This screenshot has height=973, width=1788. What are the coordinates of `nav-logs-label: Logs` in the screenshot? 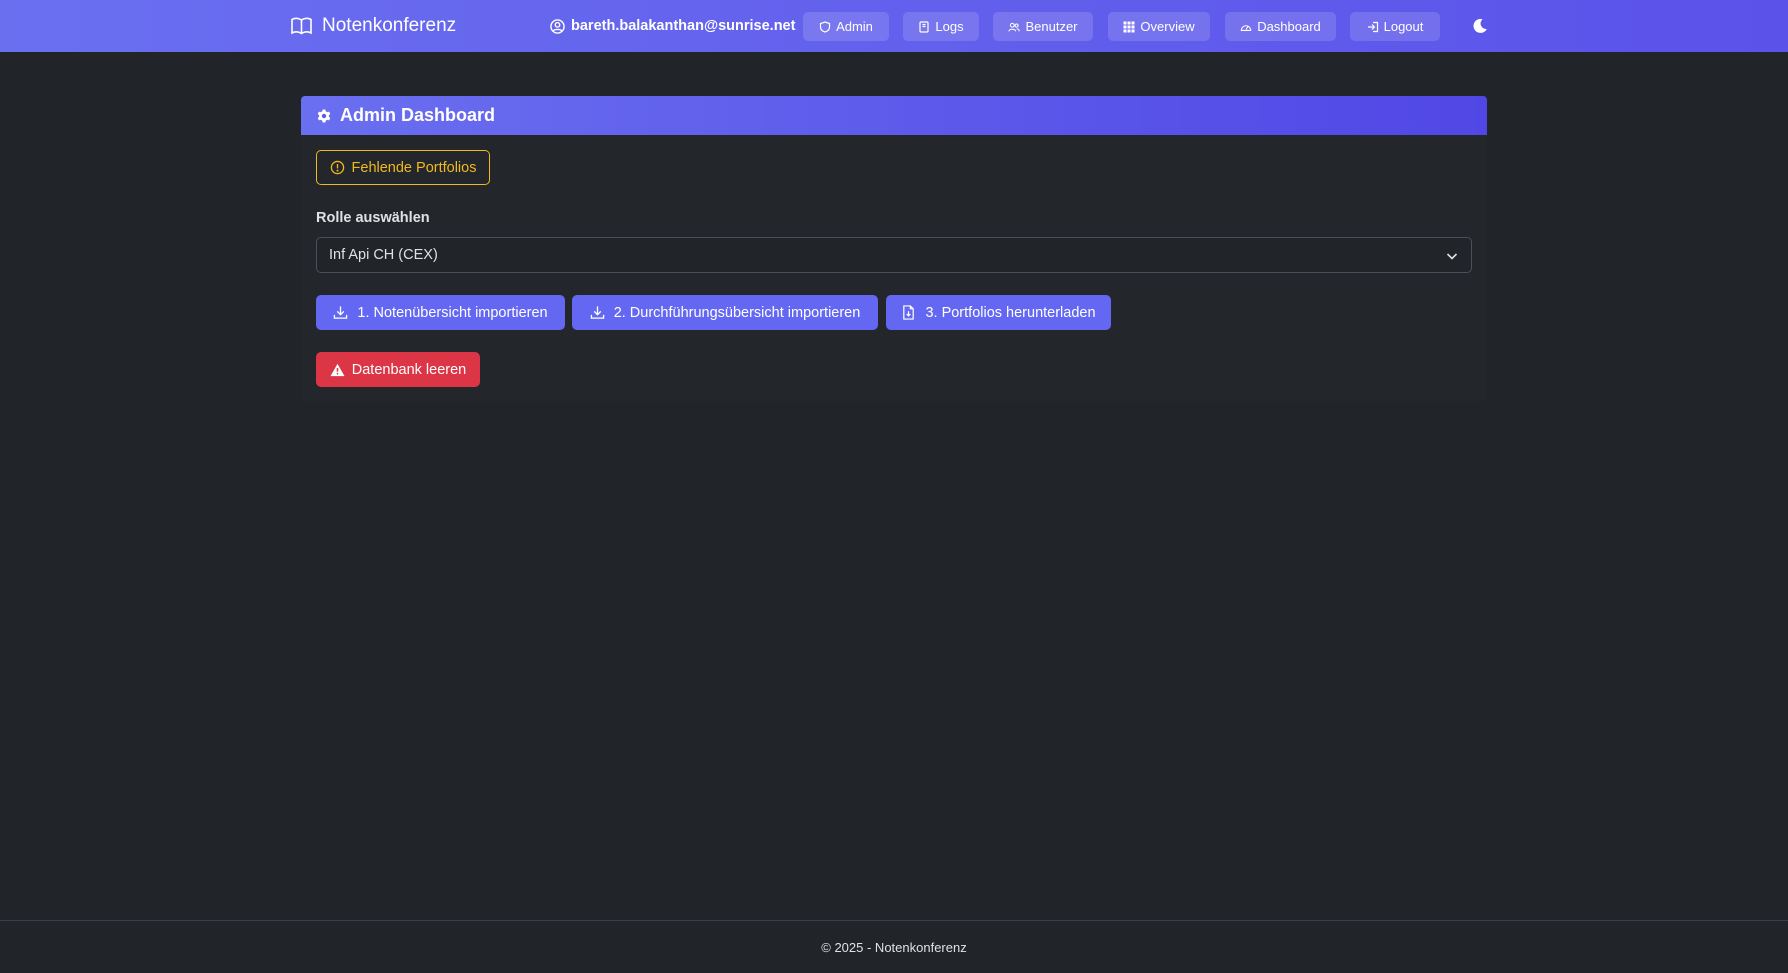 It's located at (949, 26).